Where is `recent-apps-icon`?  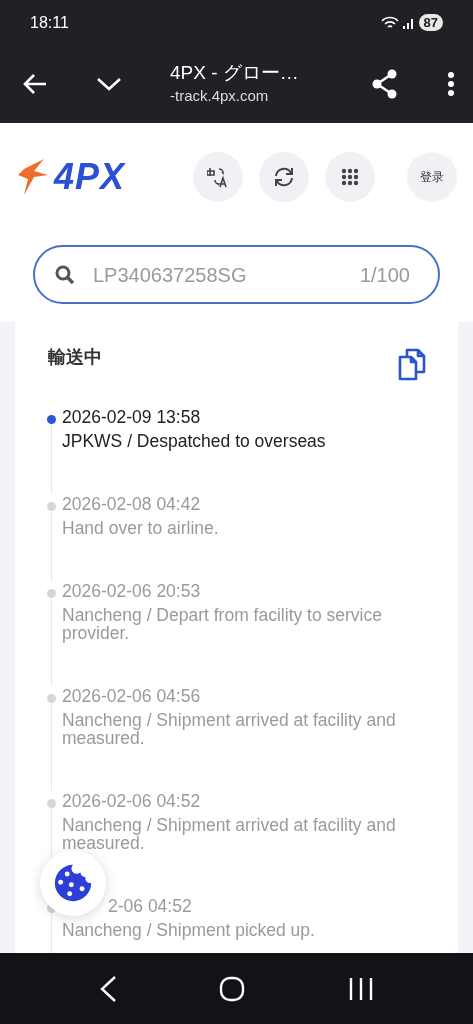
recent-apps-icon is located at coordinates (360, 988).